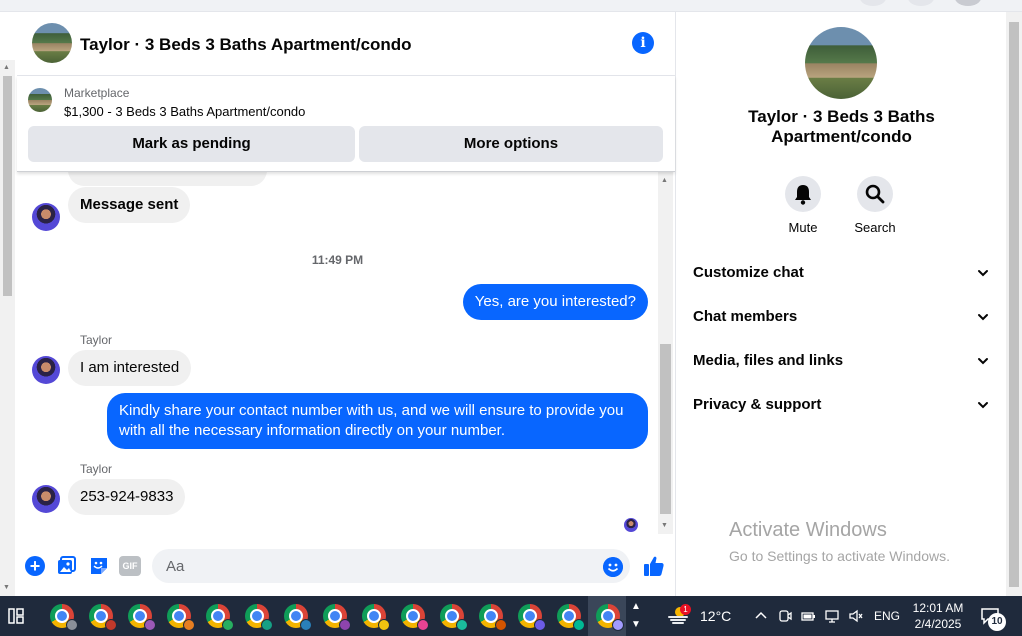 The width and height of the screenshot is (1022, 636). What do you see at coordinates (841, 126) in the screenshot?
I see `panel-title: Taylor · 3 Beds 3 Baths Apartment/condo` at bounding box center [841, 126].